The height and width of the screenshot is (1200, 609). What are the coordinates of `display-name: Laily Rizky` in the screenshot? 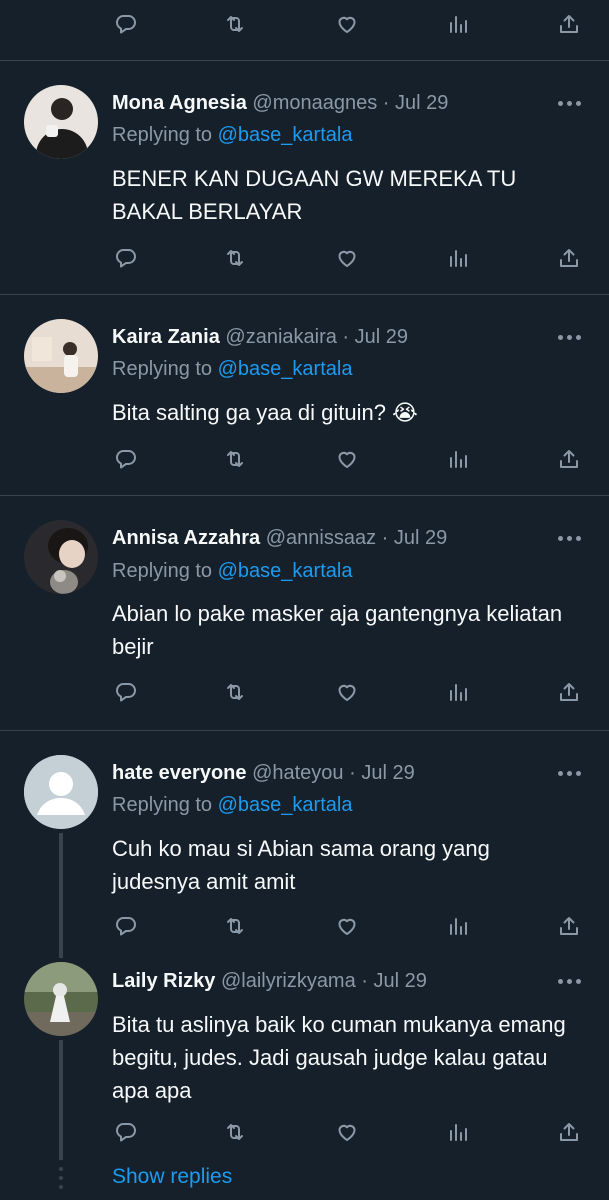 It's located at (163, 981).